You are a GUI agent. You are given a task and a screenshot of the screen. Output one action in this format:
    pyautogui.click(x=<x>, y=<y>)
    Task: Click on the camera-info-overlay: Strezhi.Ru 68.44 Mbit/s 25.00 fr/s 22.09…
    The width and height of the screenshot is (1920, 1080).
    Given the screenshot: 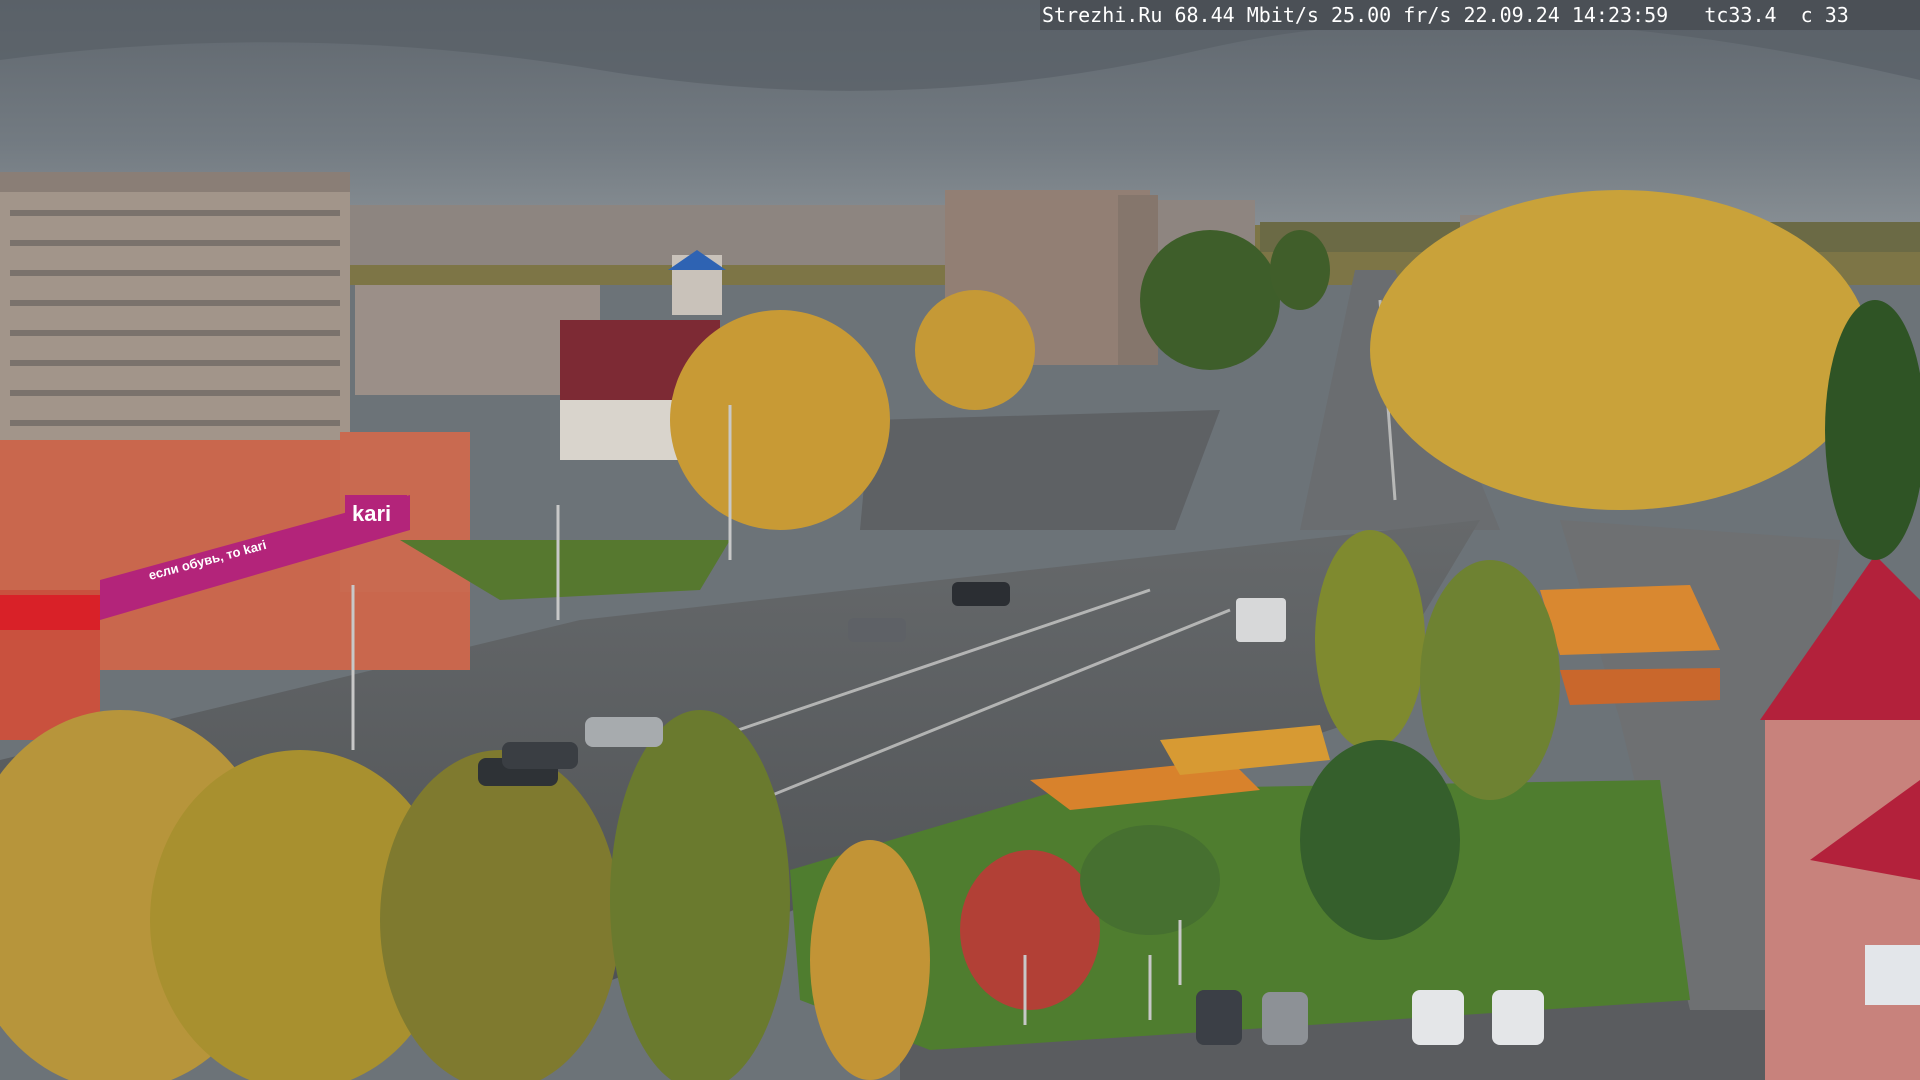 What is the action you would take?
    pyautogui.click(x=1480, y=15)
    